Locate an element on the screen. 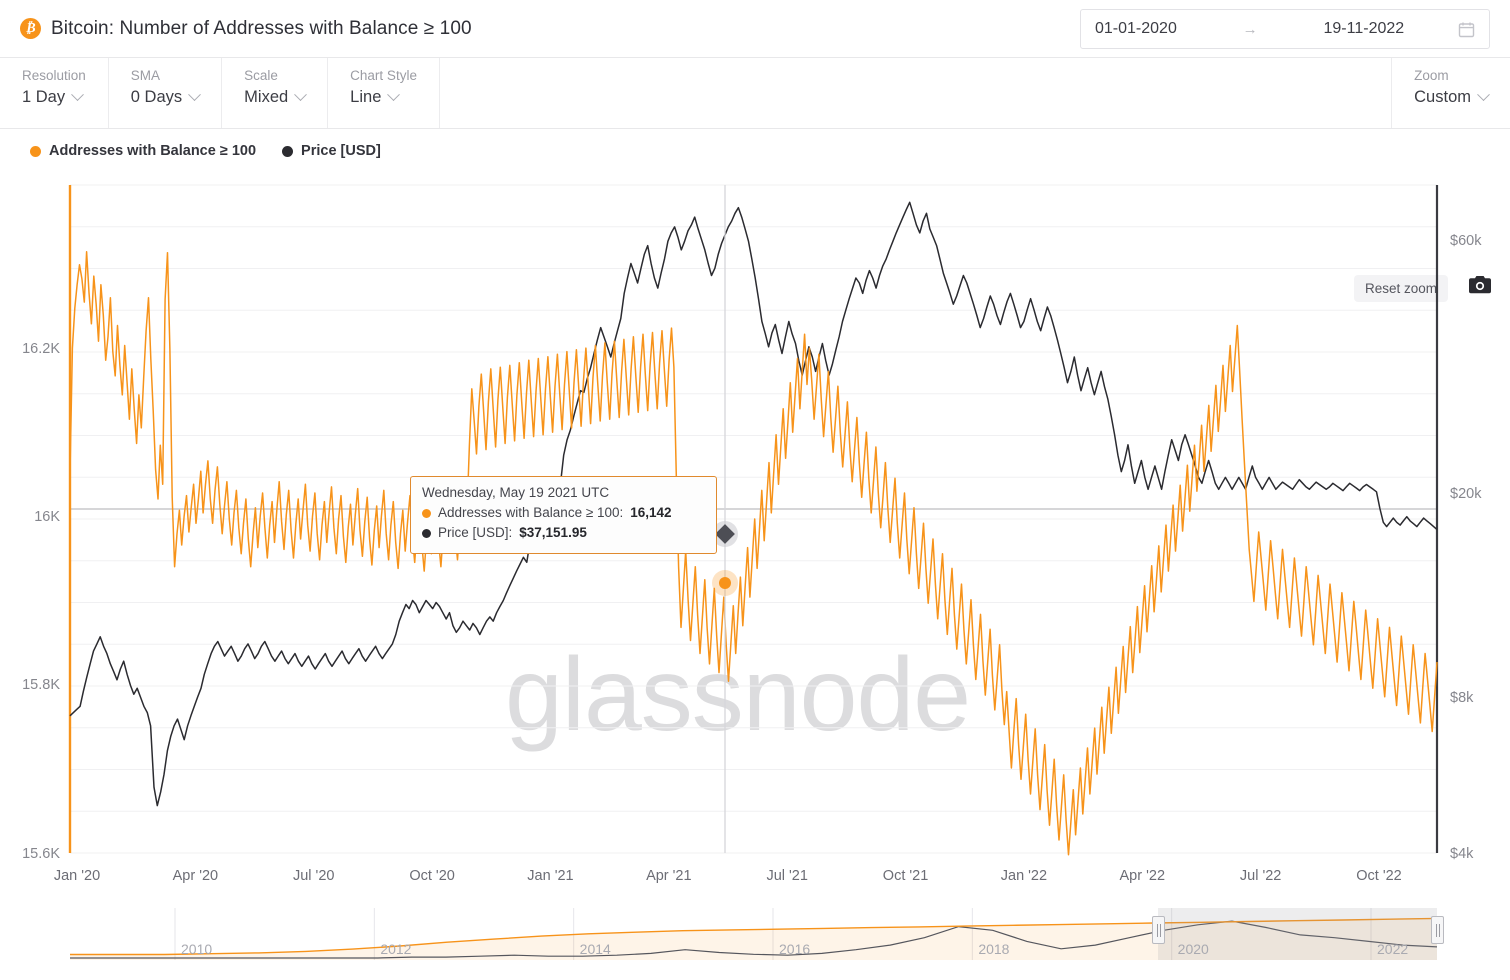  tooltip-value-price: $37,151.95 is located at coordinates (553, 533).